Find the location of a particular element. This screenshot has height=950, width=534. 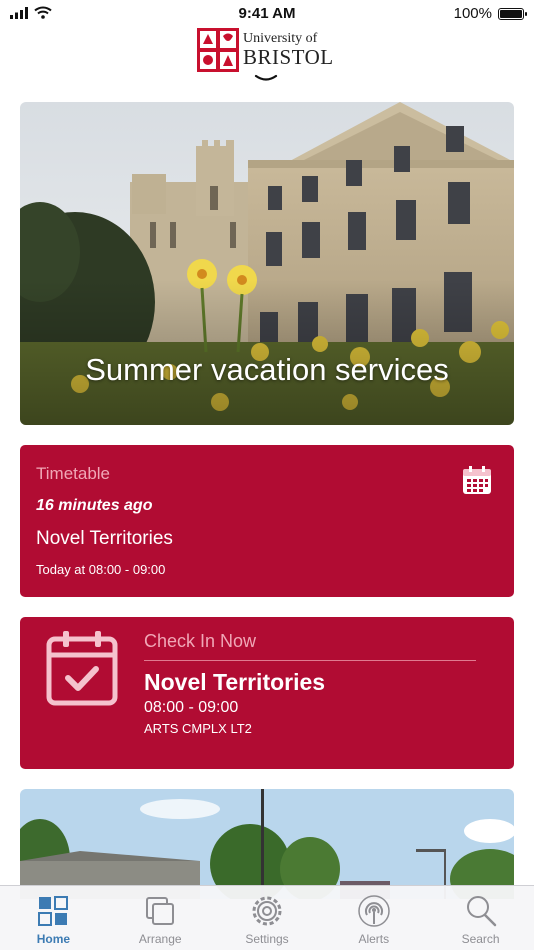

tab-search: Search is located at coordinates (480, 918).